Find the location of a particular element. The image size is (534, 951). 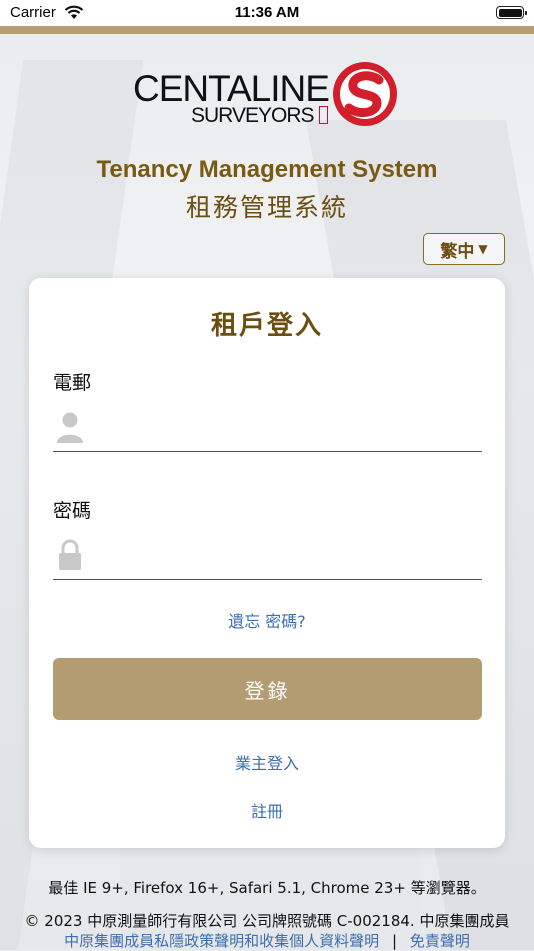

system-title-en: Tenancy Management System is located at coordinates (267, 169).